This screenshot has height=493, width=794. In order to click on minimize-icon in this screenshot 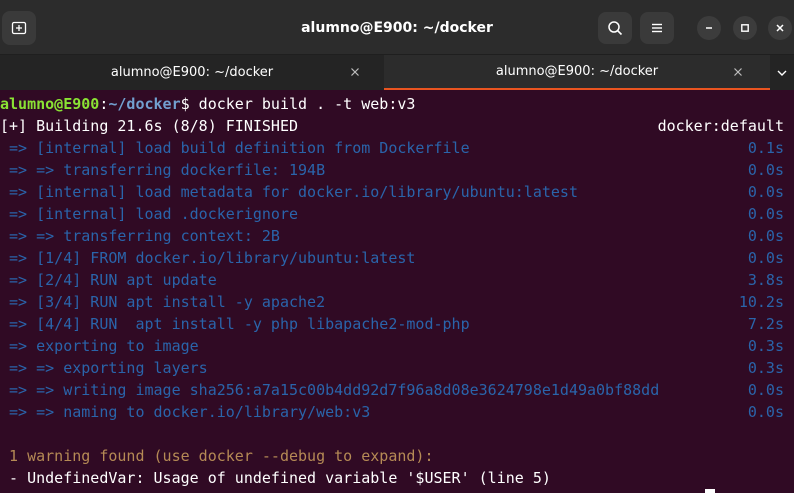, I will do `click(709, 28)`.